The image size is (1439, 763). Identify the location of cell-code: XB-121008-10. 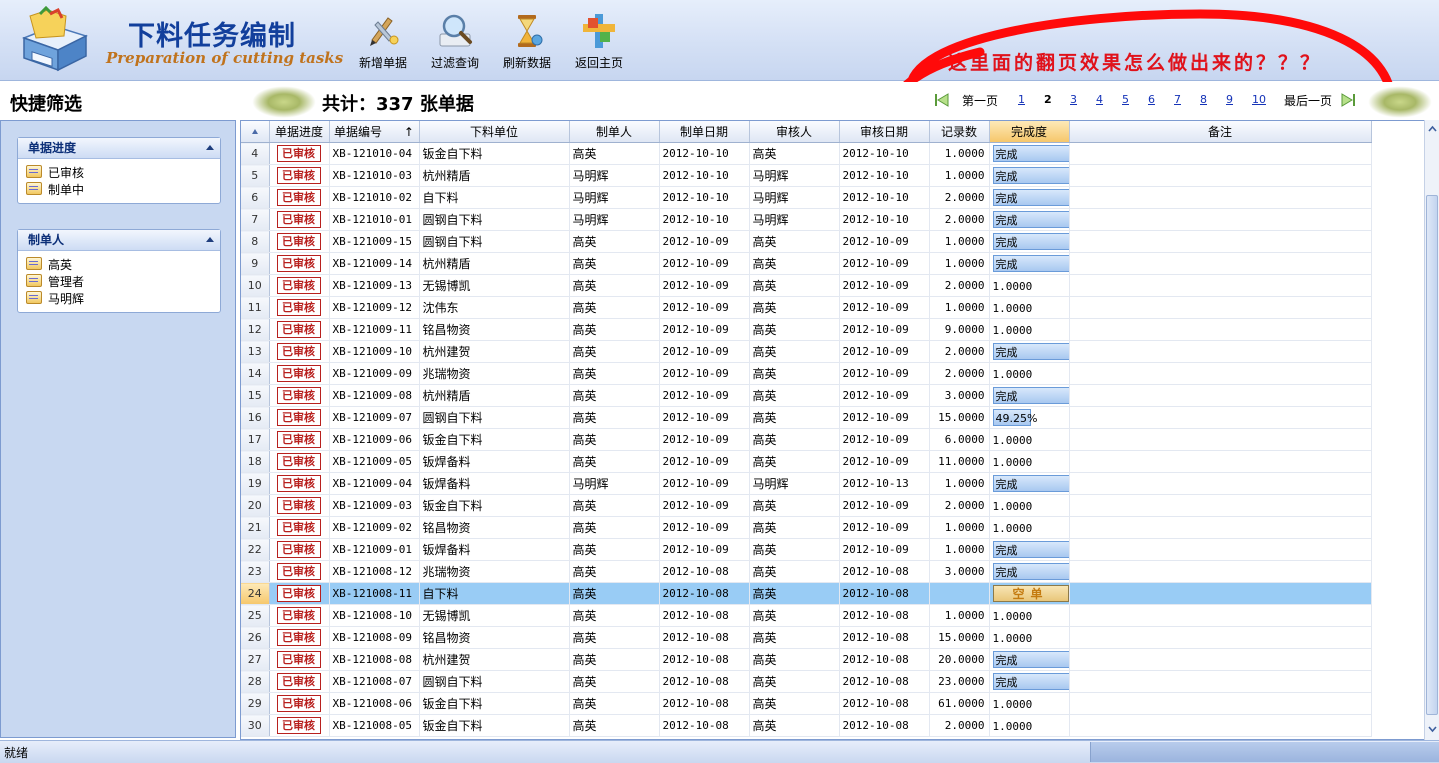
(374, 615).